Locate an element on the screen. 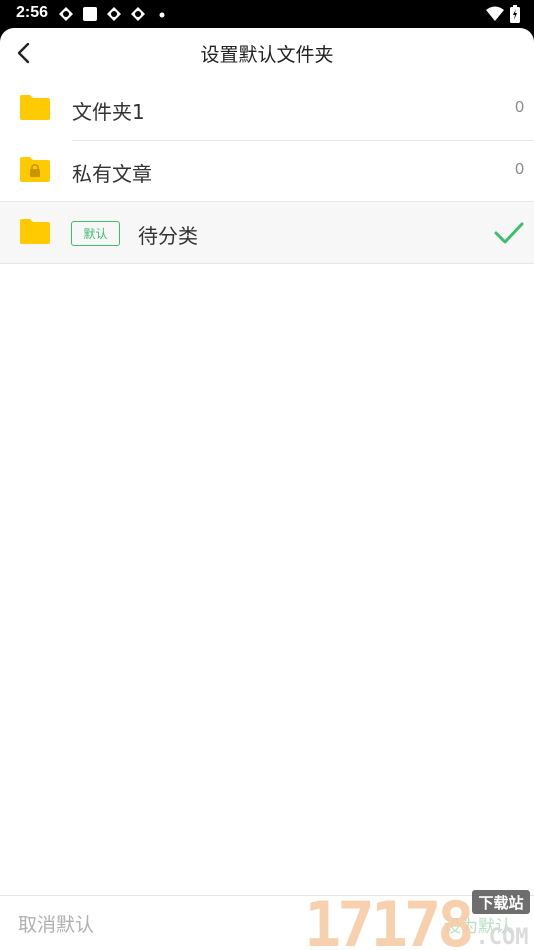 Image resolution: width=534 pixels, height=950 pixels. status-bar: 2:56 is located at coordinates (267, 14).